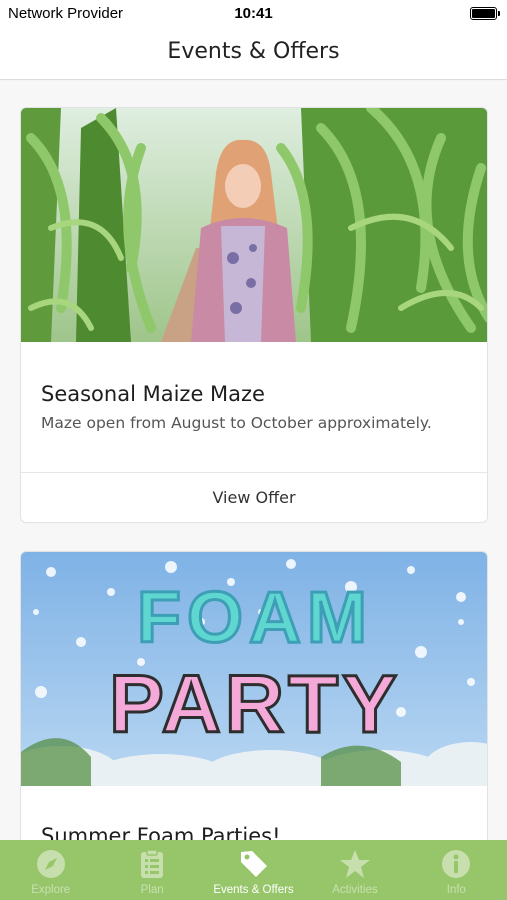 The width and height of the screenshot is (507, 900). I want to click on tab-label: Info, so click(456, 890).